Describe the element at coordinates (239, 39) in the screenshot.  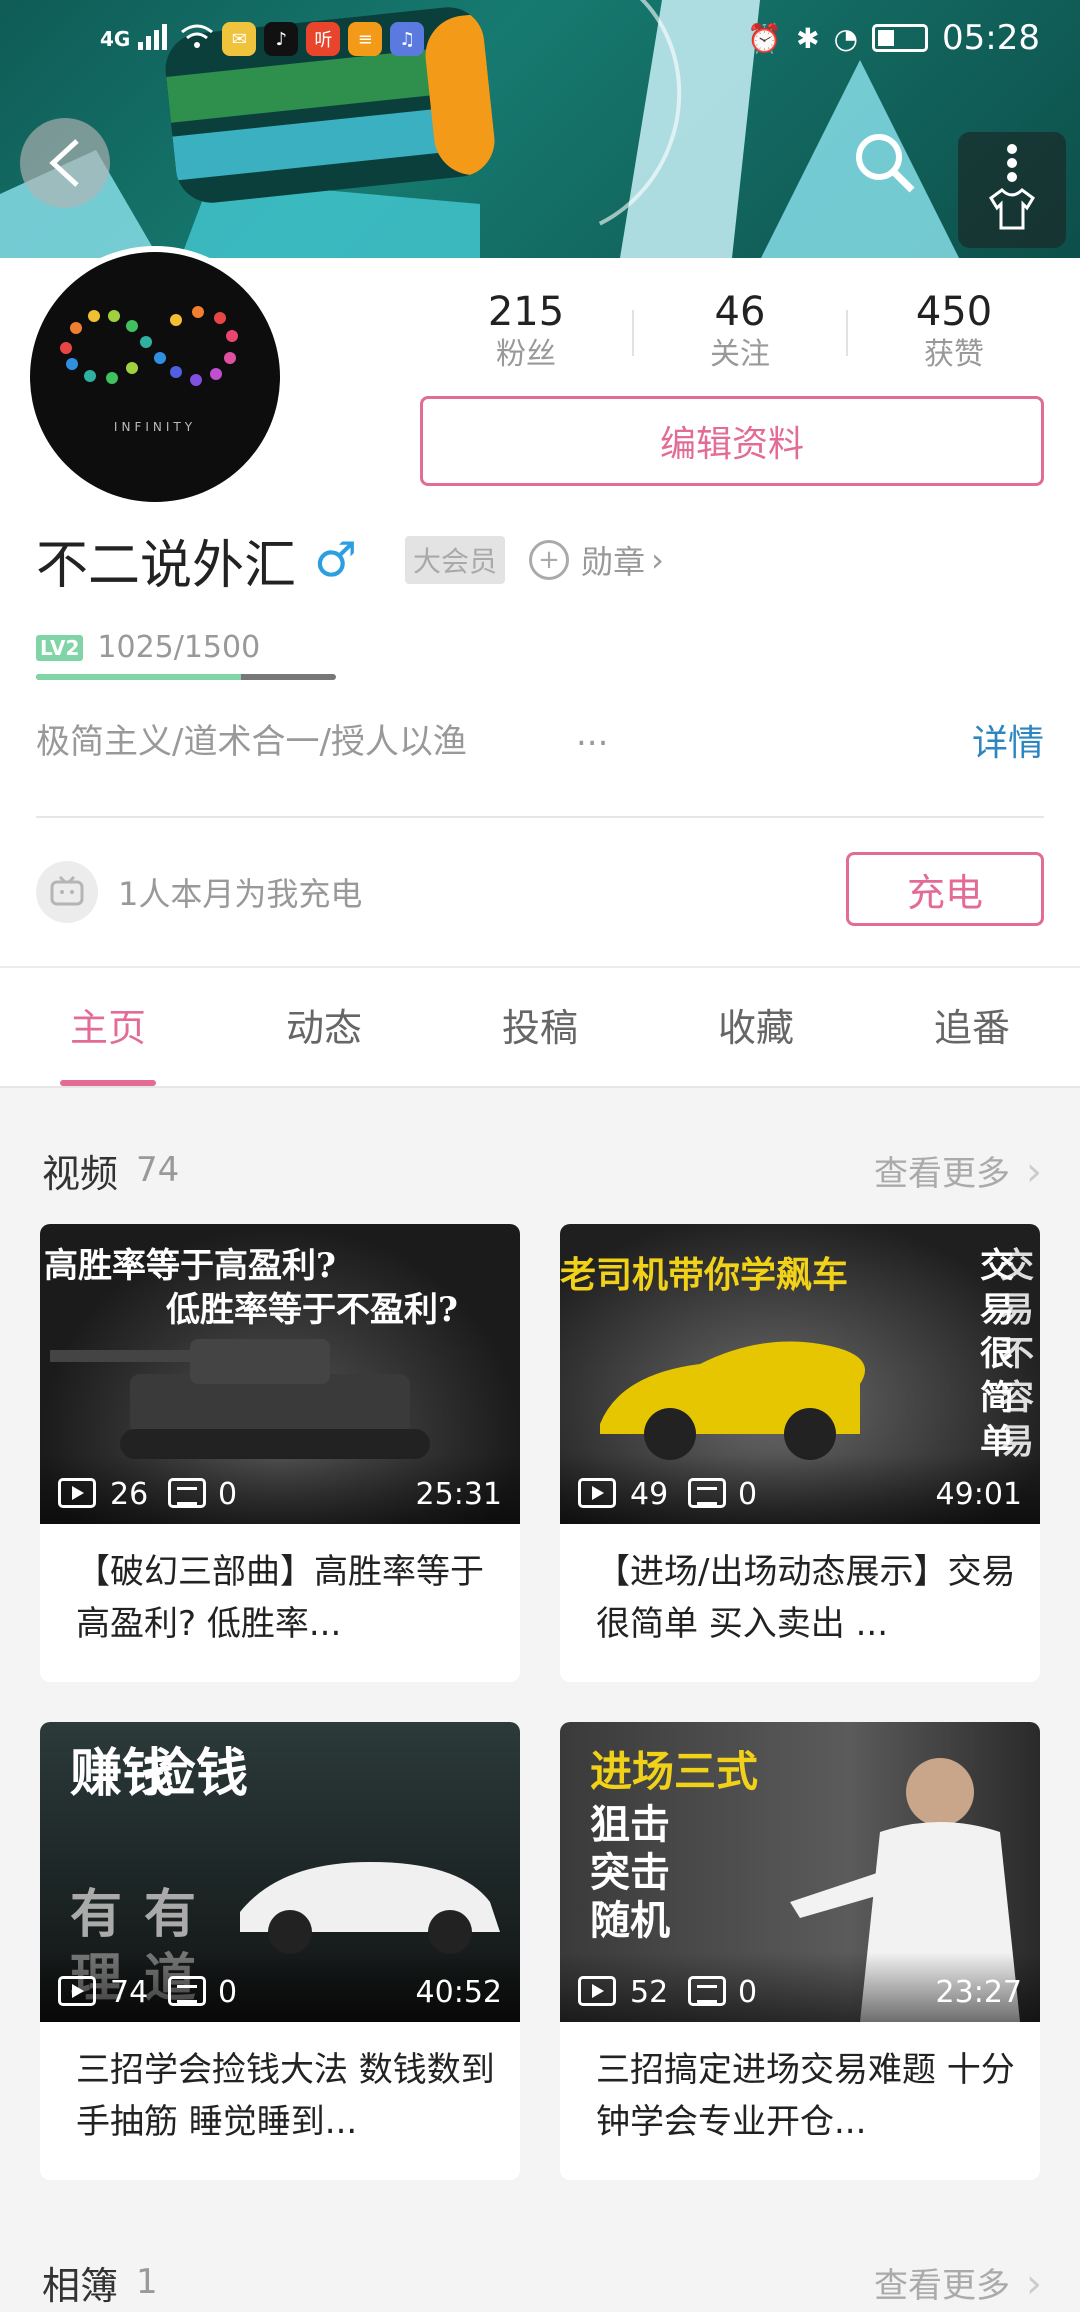
I see `mail-app-icon: ✉` at that location.